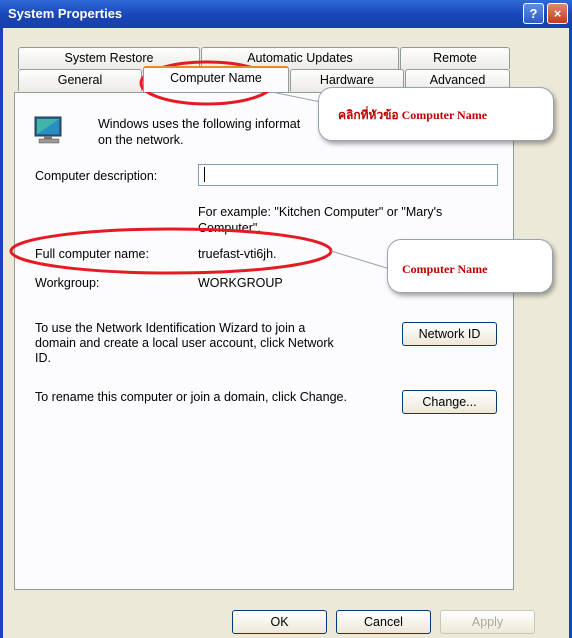 This screenshot has height=638, width=572. Describe the element at coordinates (360, 260) in the screenshot. I see `callout2-pointer` at that location.